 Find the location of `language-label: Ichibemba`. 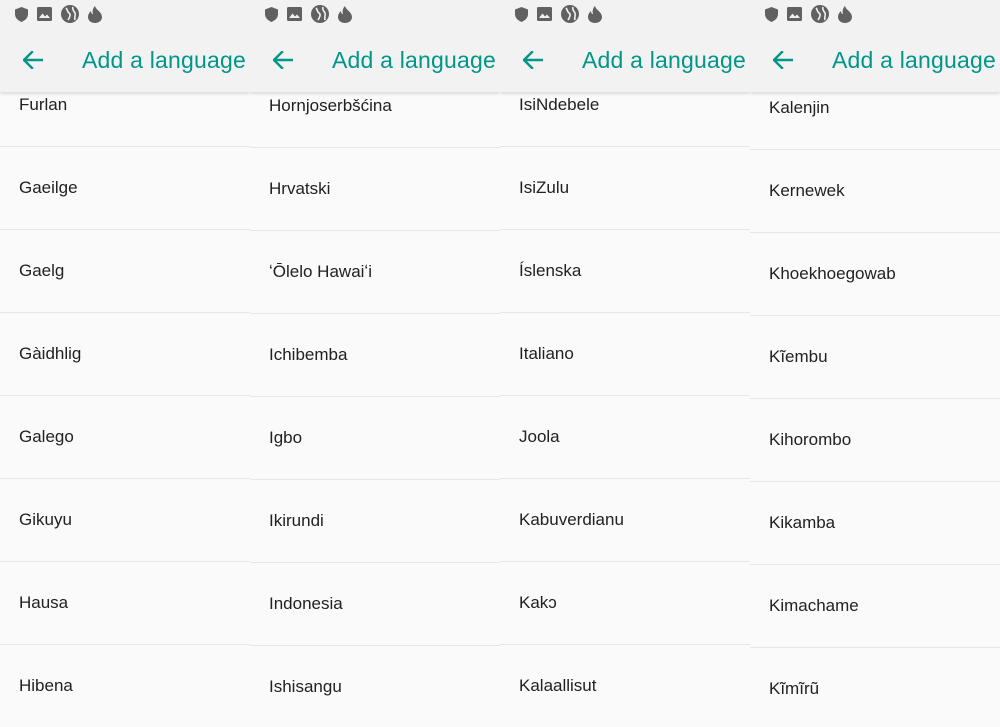

language-label: Ichibemba is located at coordinates (308, 354).